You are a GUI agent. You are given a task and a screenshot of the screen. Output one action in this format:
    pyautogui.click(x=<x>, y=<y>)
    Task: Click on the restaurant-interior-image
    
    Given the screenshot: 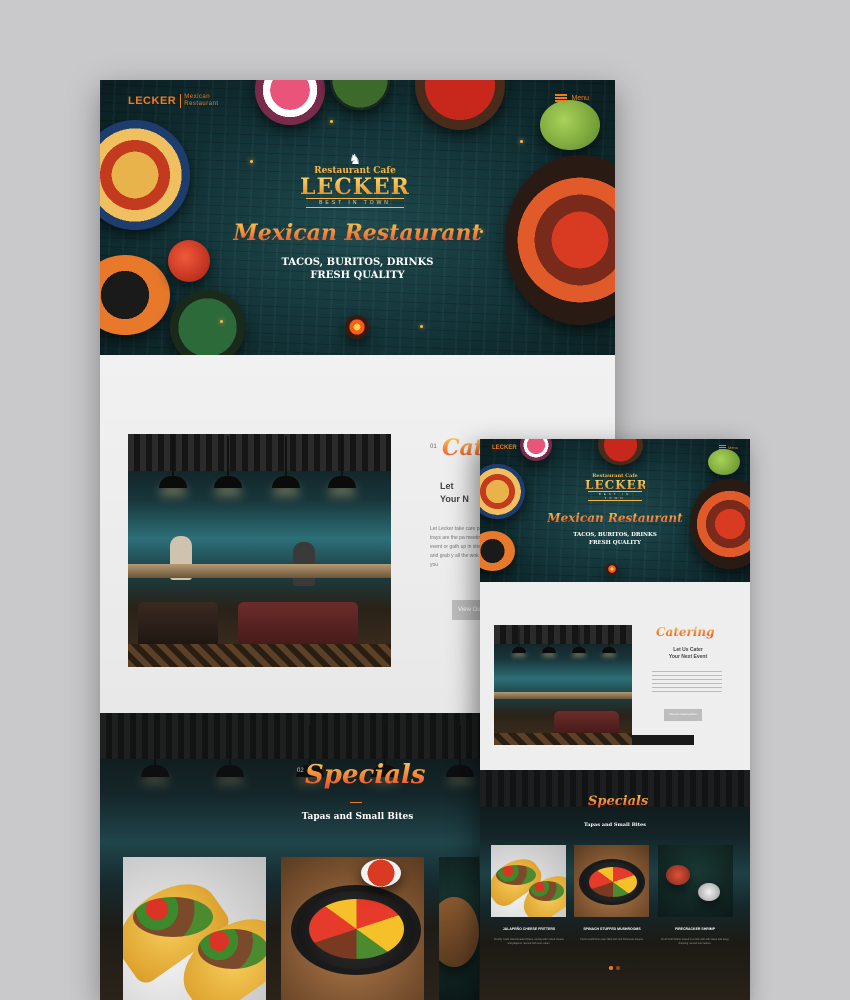 What is the action you would take?
    pyautogui.click(x=259, y=550)
    